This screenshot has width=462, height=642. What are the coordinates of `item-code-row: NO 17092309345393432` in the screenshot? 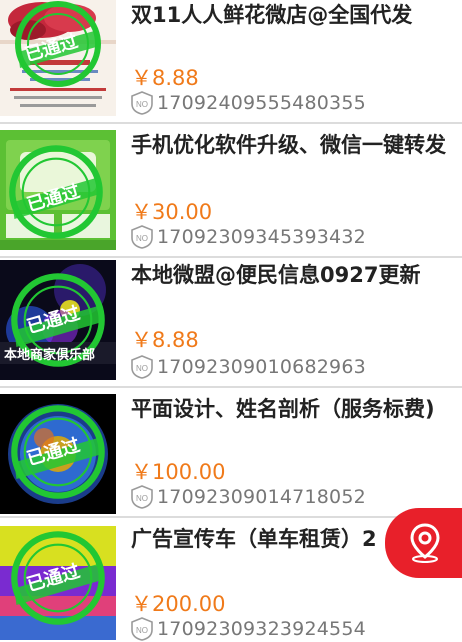 It's located at (248, 237).